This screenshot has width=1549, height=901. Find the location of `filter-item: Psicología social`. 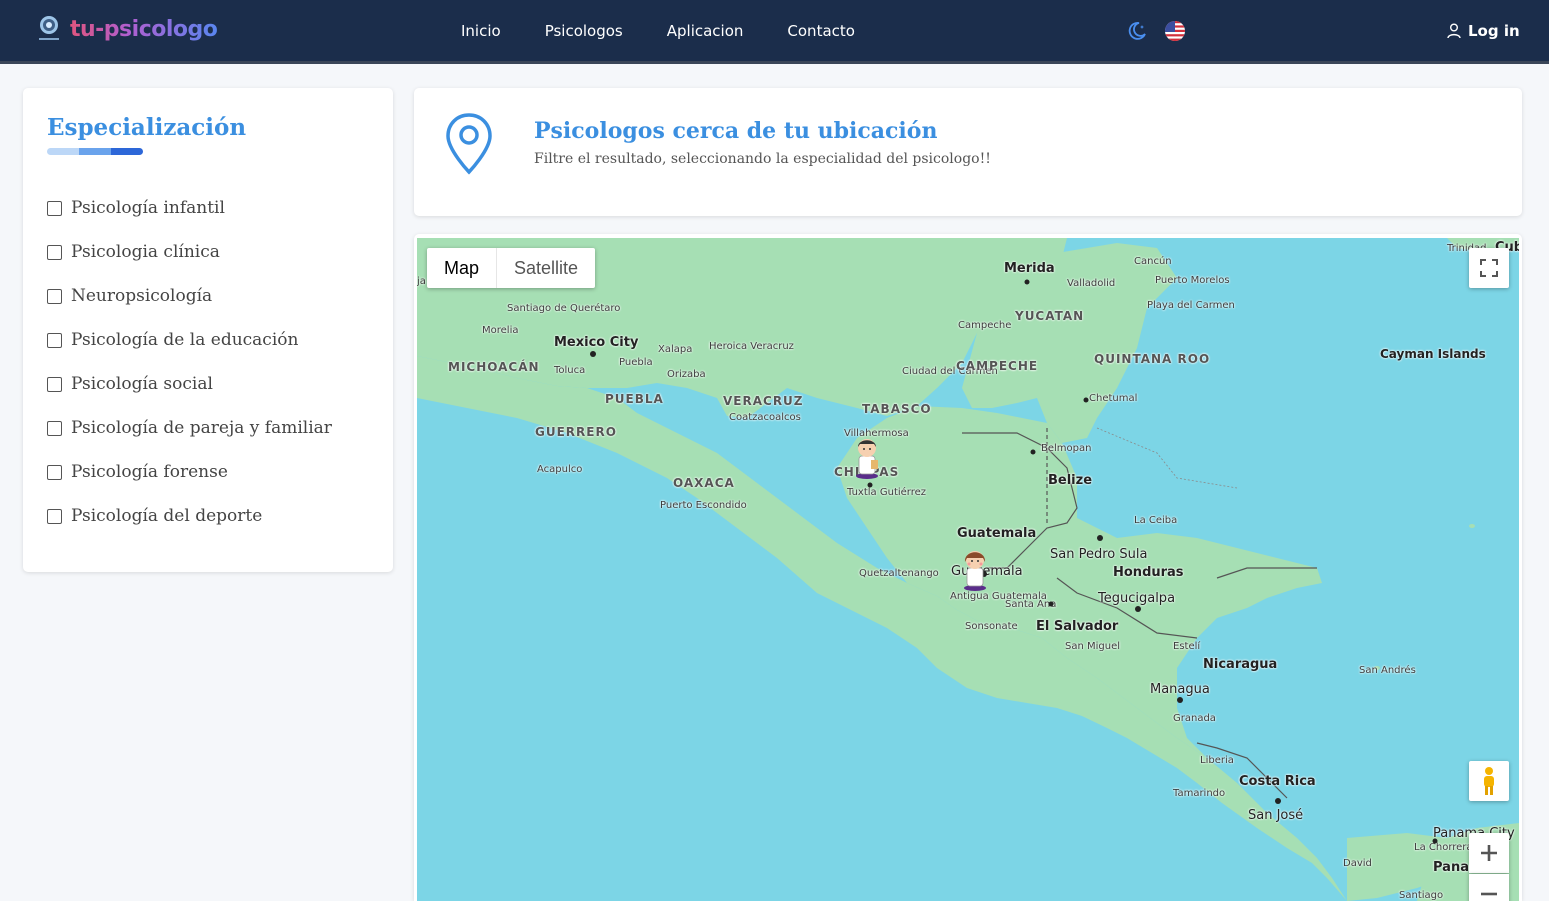

filter-item: Psicología social is located at coordinates (130, 384).